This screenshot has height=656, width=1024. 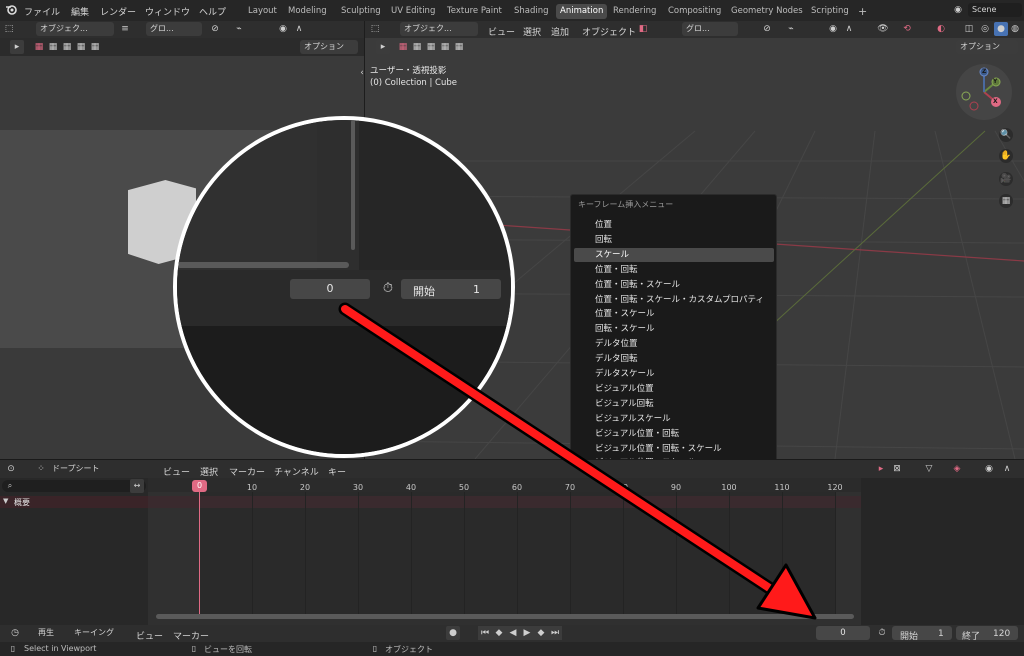 I want to click on hamburger-icon: ≡, so click(x=125, y=29).